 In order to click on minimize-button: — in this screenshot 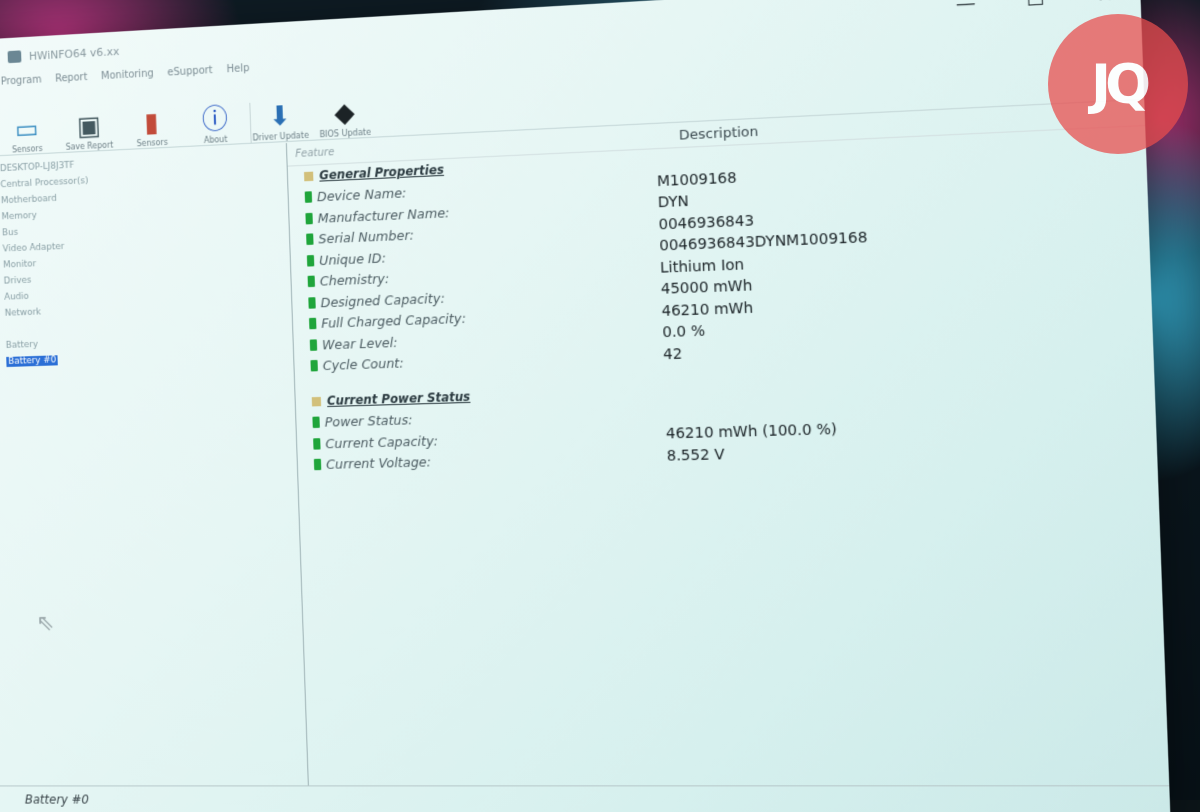, I will do `click(966, 12)`.